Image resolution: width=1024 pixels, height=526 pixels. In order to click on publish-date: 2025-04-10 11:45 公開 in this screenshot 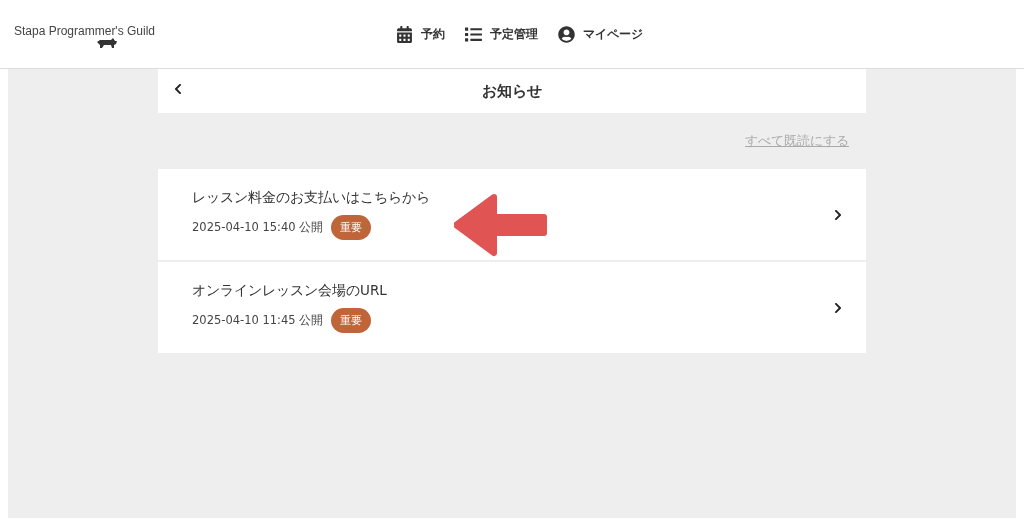, I will do `click(258, 320)`.